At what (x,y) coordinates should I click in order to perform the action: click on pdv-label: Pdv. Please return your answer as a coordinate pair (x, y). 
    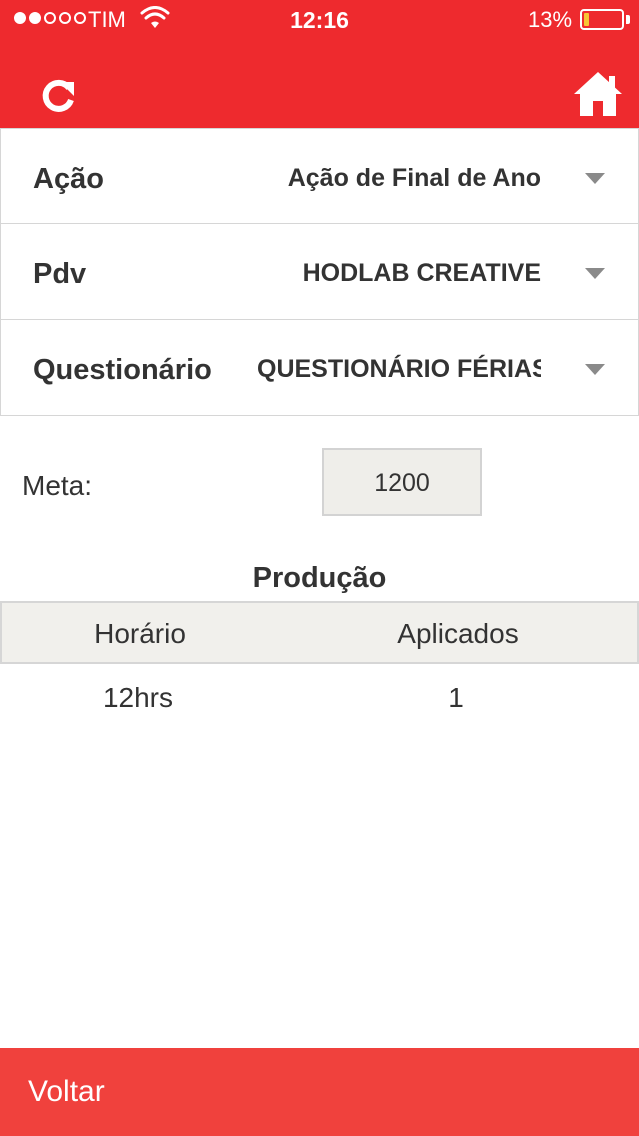
    Looking at the image, I should click on (60, 274).